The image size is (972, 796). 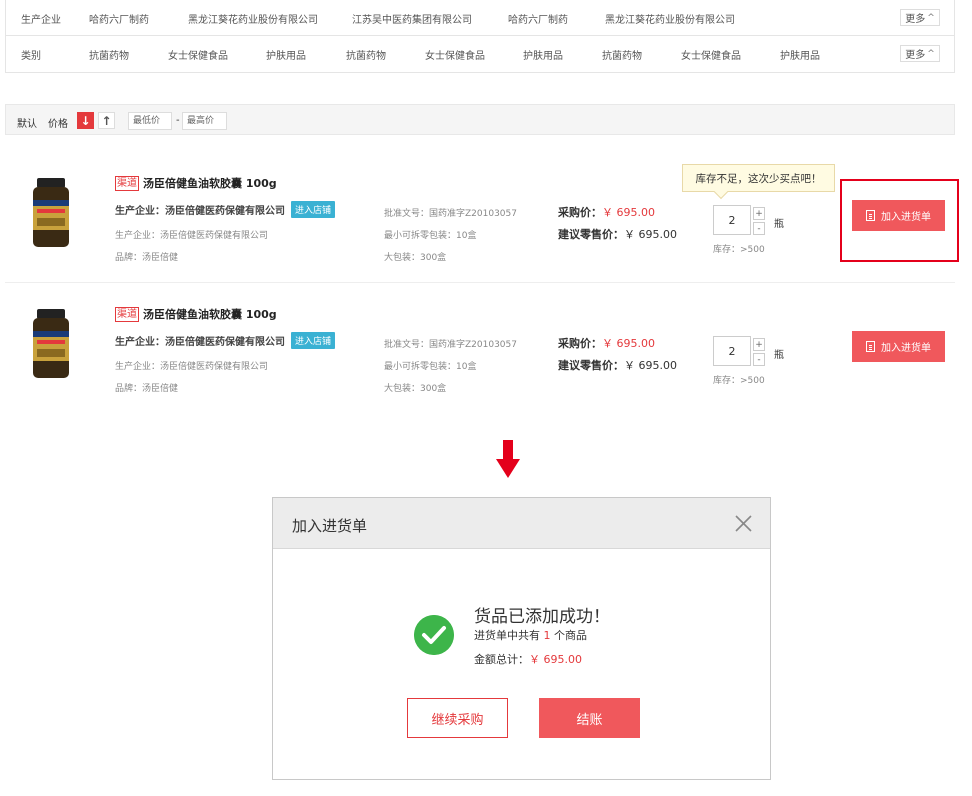 I want to click on sort-desc-button: ↓, so click(x=85, y=120).